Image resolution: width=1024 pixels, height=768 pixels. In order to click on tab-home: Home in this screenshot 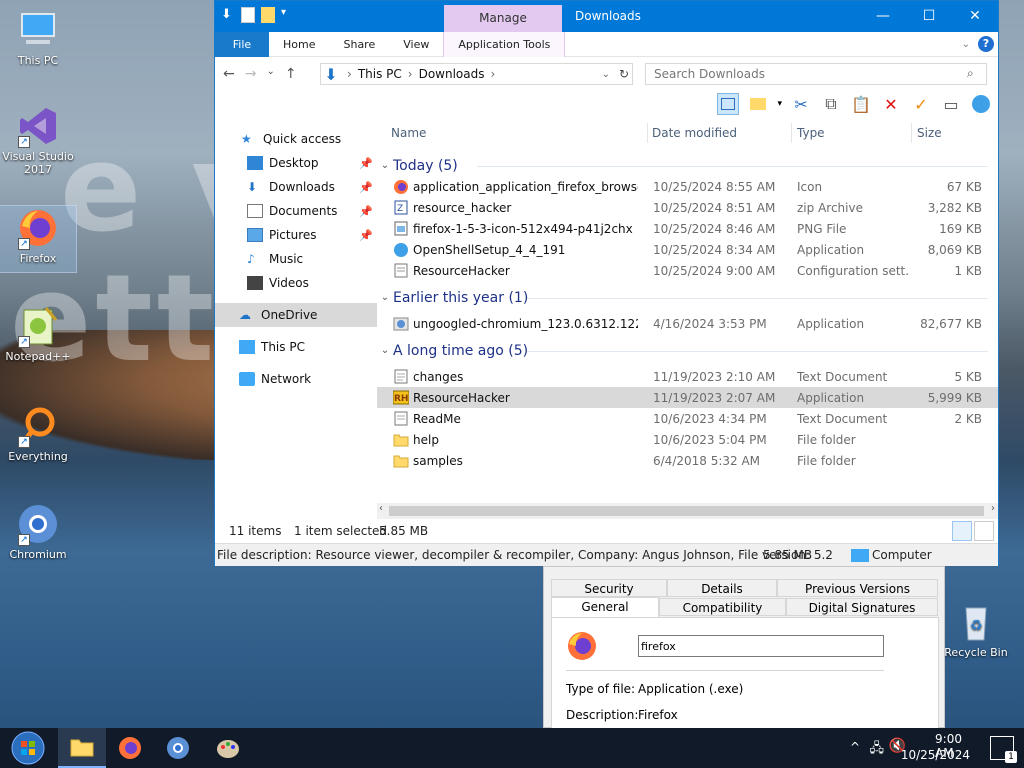, I will do `click(299, 44)`.